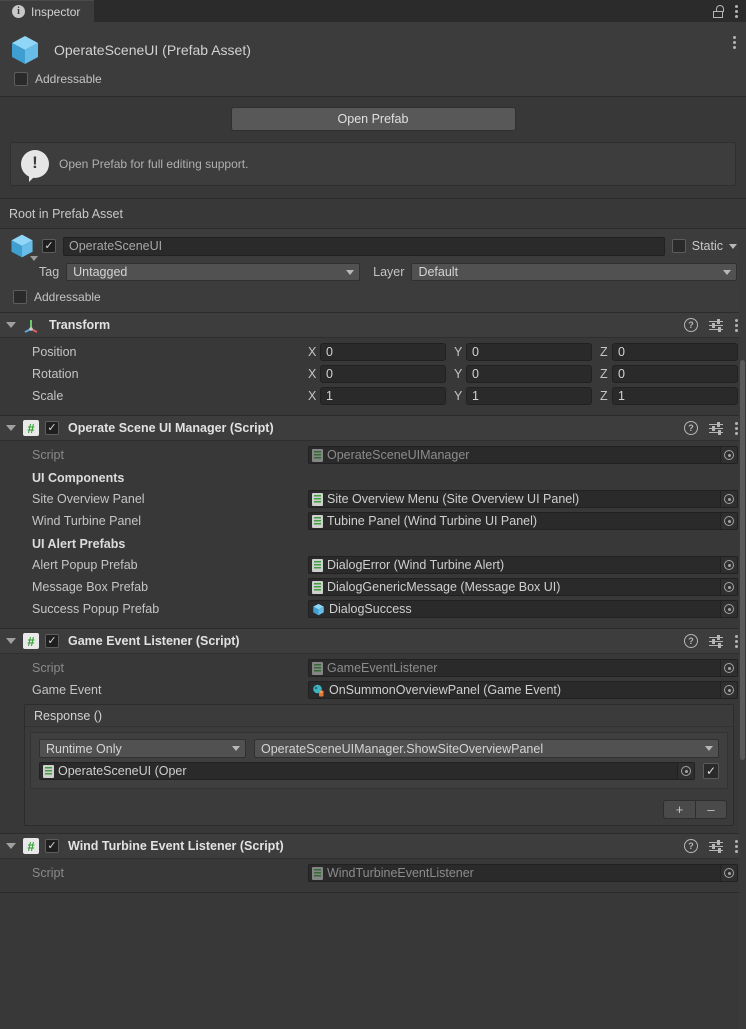 This screenshot has height=1029, width=746. I want to click on response-target-object-field: OperateSceneUI (Oper, so click(367, 771).